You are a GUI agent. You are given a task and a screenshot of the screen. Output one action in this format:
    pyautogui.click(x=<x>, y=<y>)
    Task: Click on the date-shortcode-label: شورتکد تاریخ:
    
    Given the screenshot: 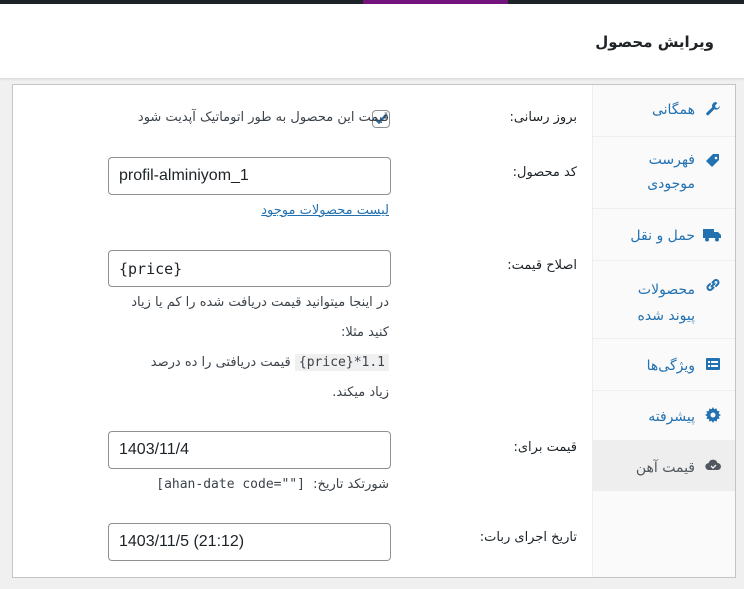 What is the action you would take?
    pyautogui.click(x=351, y=484)
    